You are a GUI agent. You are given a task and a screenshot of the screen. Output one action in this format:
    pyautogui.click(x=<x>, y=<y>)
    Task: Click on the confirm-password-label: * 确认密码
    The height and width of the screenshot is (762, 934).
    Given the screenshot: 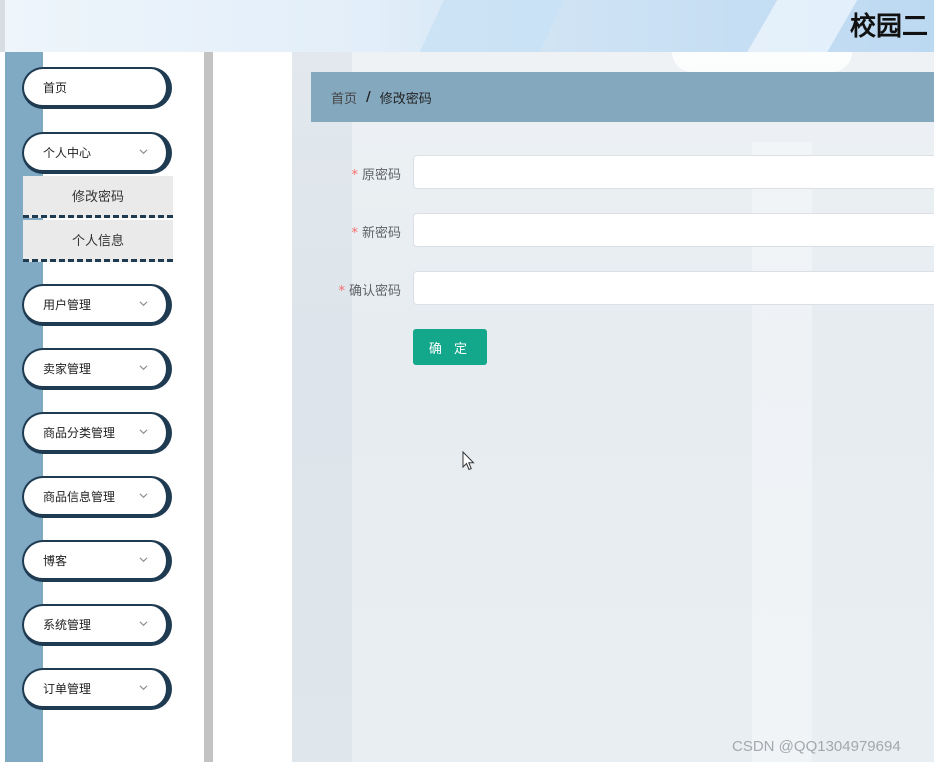 What is the action you would take?
    pyautogui.click(x=356, y=289)
    